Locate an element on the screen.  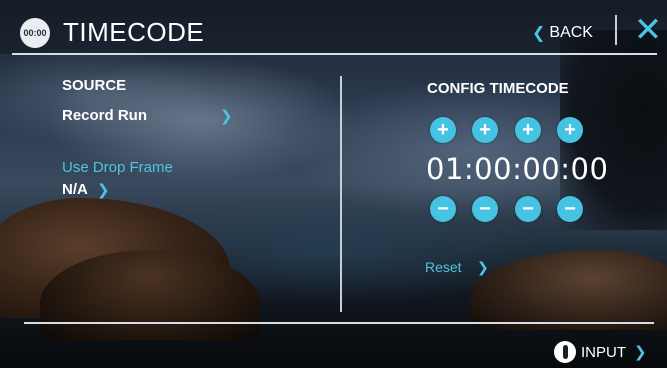
close-icon: ✕ is located at coordinates (648, 30).